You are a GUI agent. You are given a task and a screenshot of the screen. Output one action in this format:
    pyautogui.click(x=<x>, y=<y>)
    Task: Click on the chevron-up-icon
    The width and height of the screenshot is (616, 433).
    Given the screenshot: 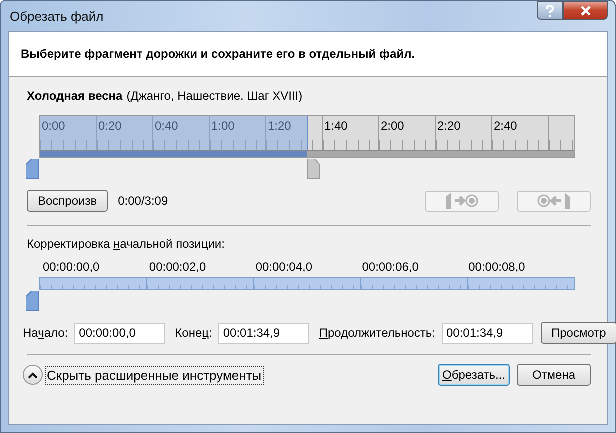 What is the action you would take?
    pyautogui.click(x=33, y=375)
    